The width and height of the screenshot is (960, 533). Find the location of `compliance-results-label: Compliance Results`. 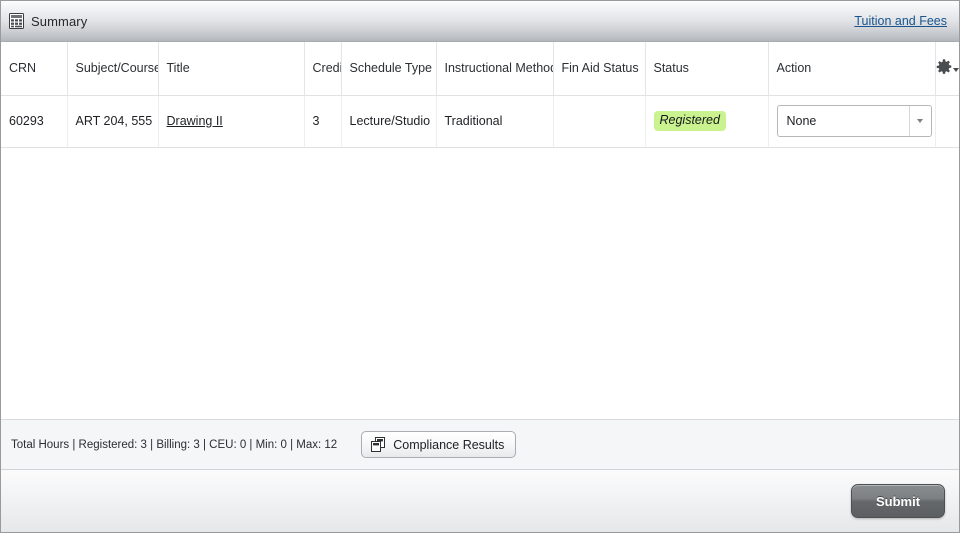

compliance-results-label: Compliance Results is located at coordinates (449, 444).